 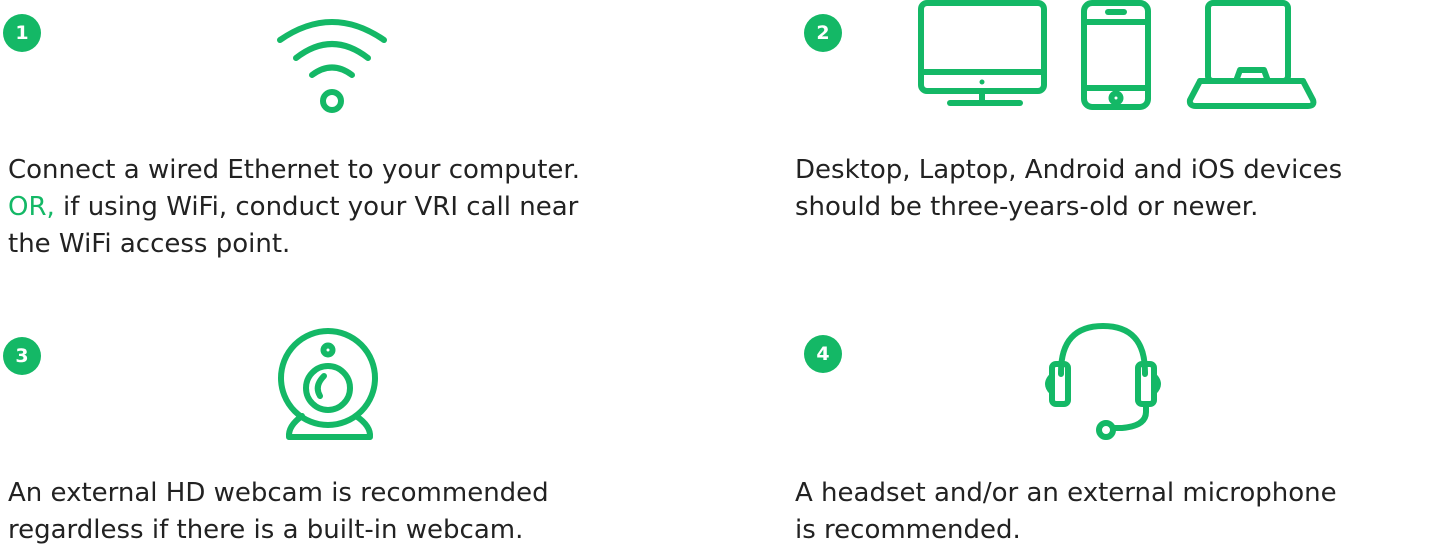 What do you see at coordinates (278, 493) in the screenshot?
I see `step-3-line-1: An external HD webcam is recommended` at bounding box center [278, 493].